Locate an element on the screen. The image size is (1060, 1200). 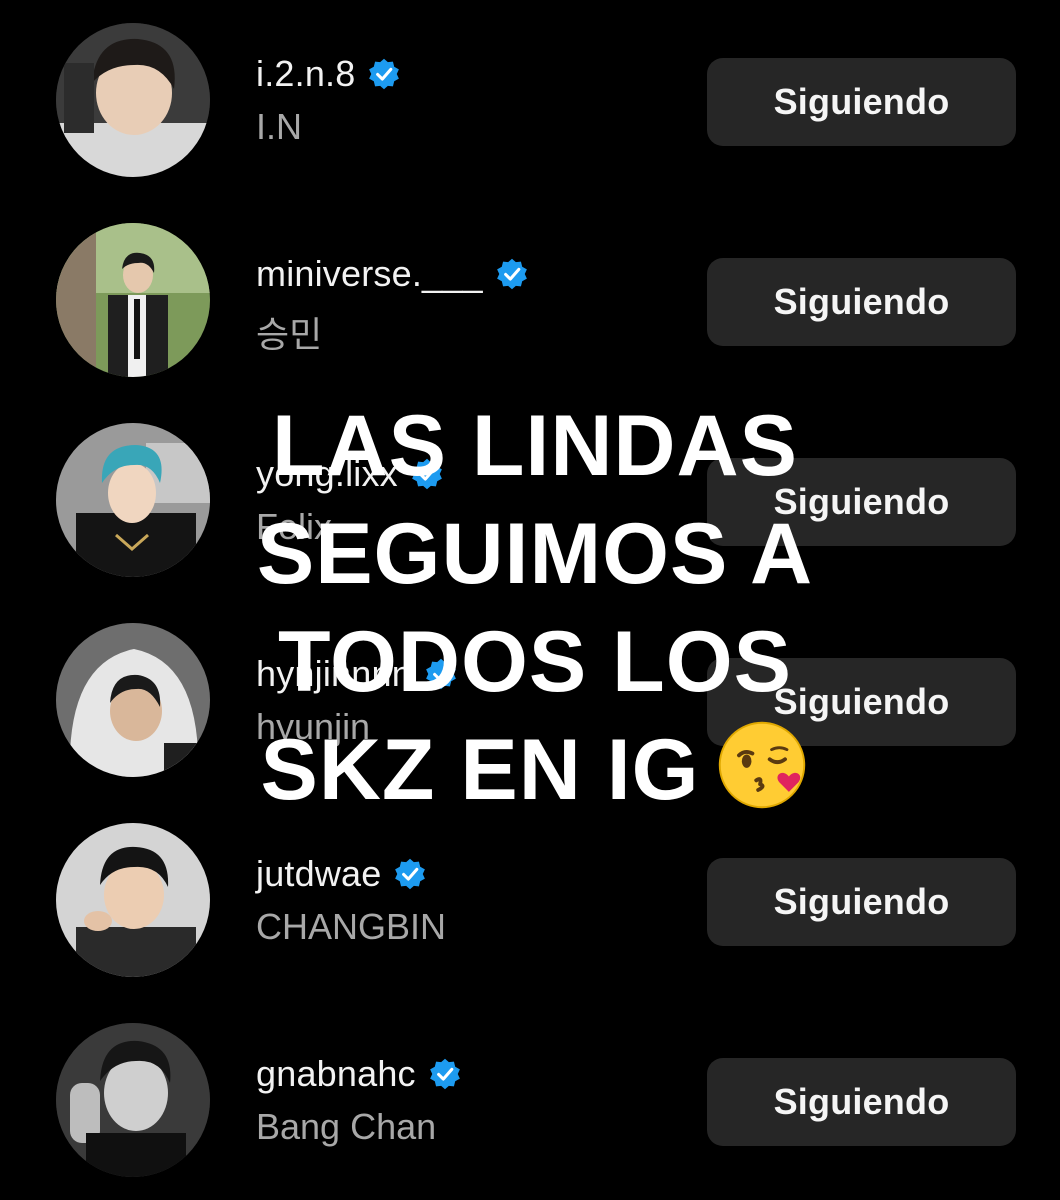
username: hynjinnnn is located at coordinates (334, 674).